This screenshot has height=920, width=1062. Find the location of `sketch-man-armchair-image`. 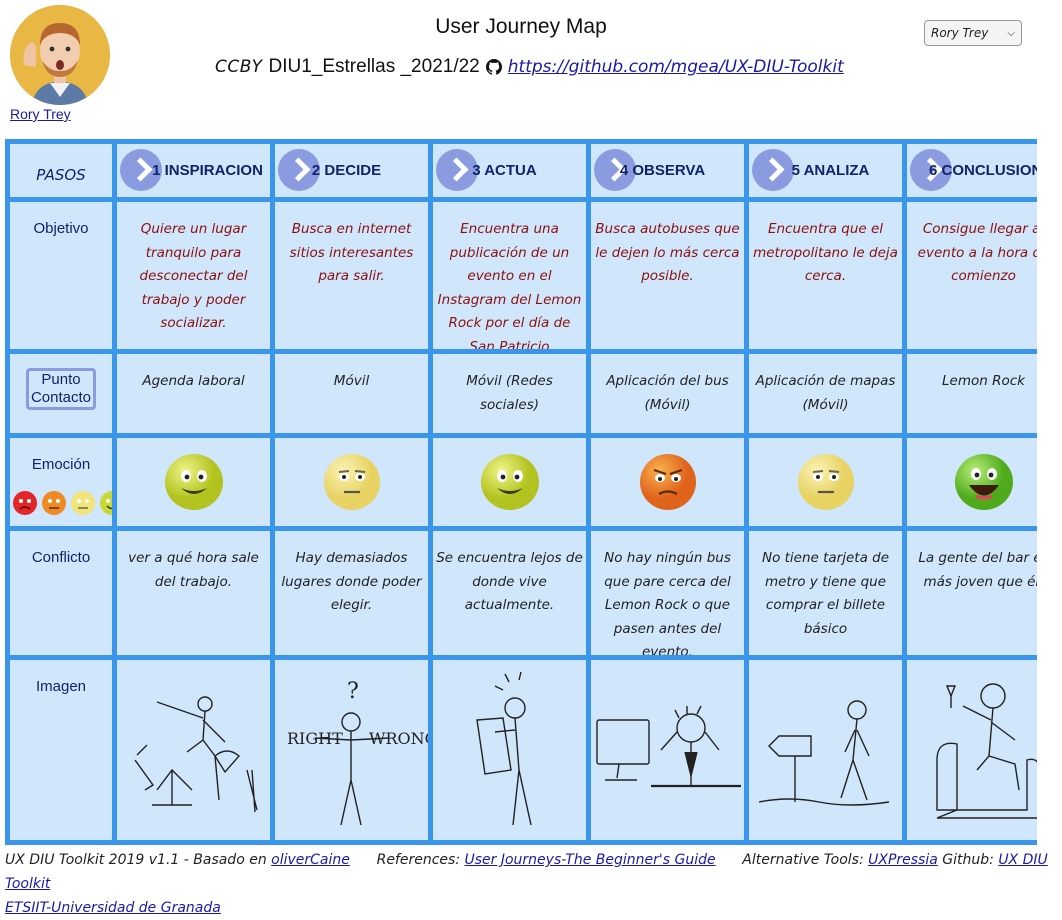

sketch-man-armchair-image is located at coordinates (986, 751).